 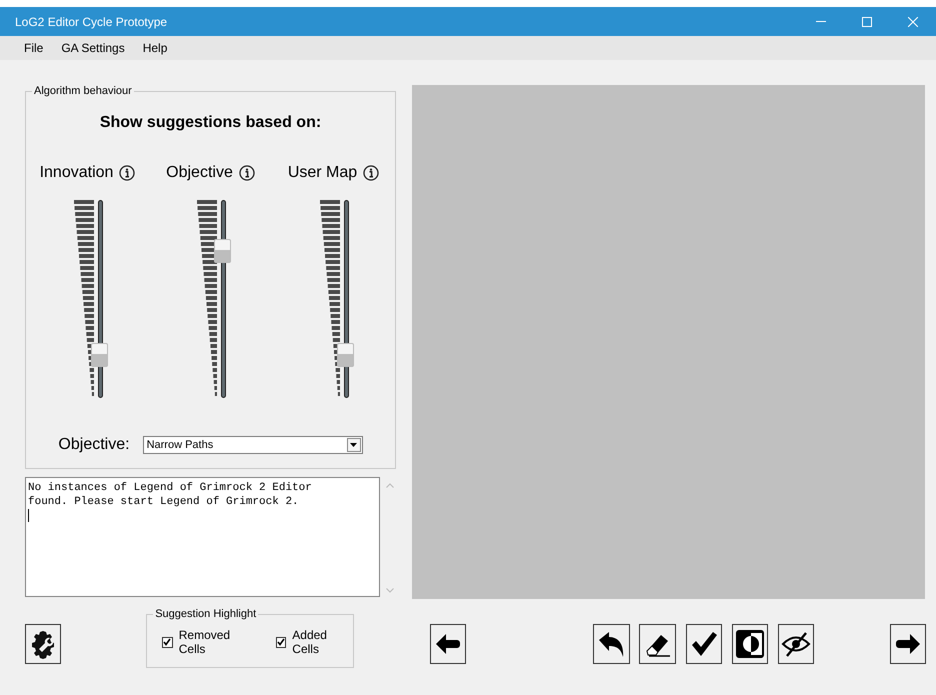 I want to click on eraser-button, so click(x=657, y=644).